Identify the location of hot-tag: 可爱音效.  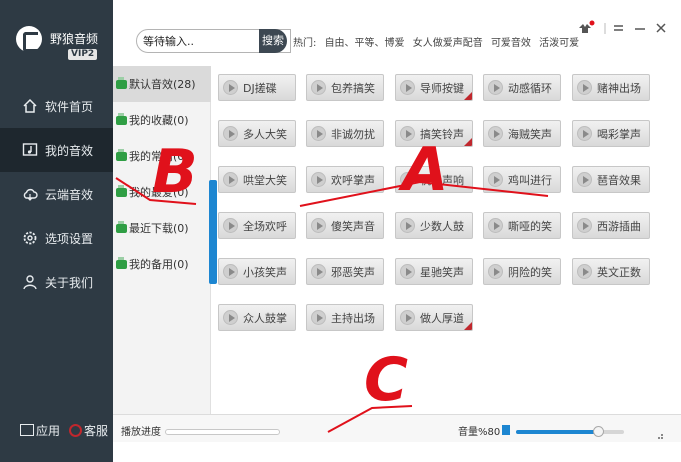
(511, 43).